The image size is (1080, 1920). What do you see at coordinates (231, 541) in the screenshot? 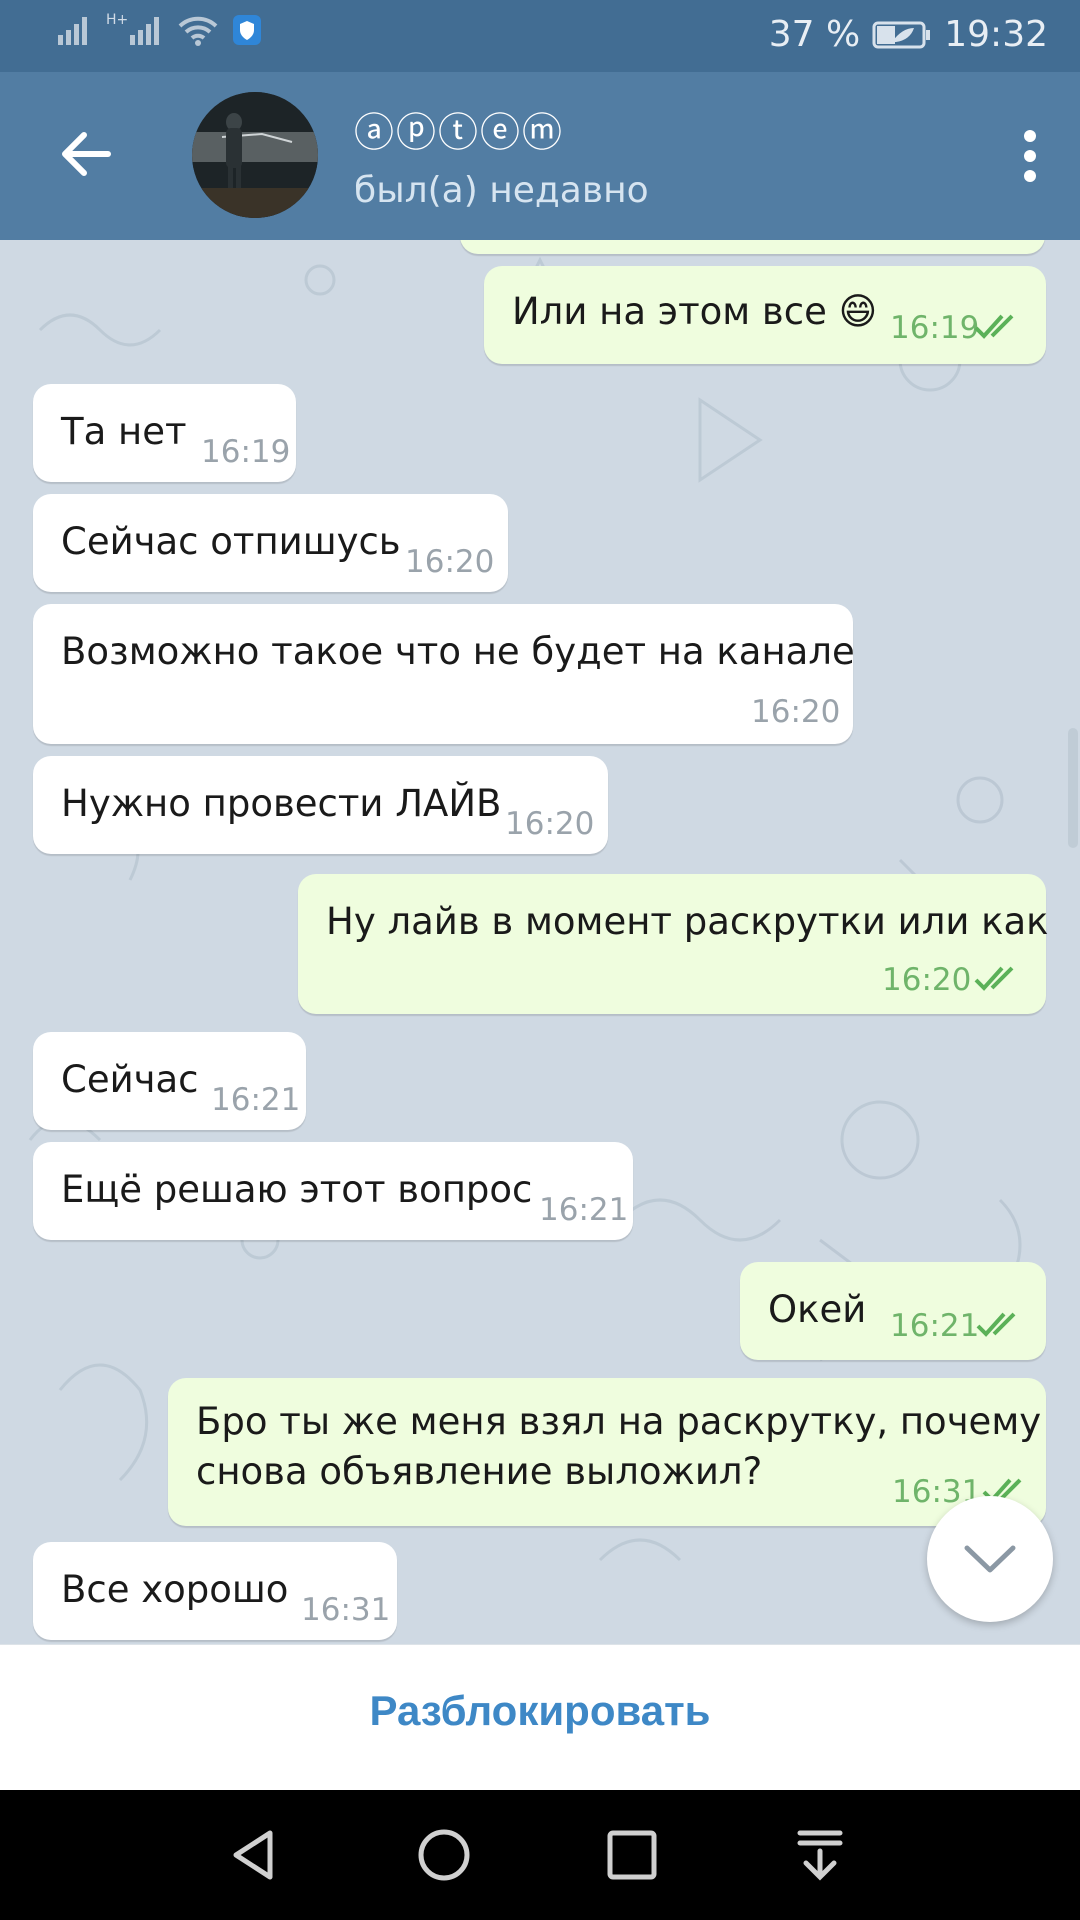
I see `message-text: Сейчас отпишусь` at bounding box center [231, 541].